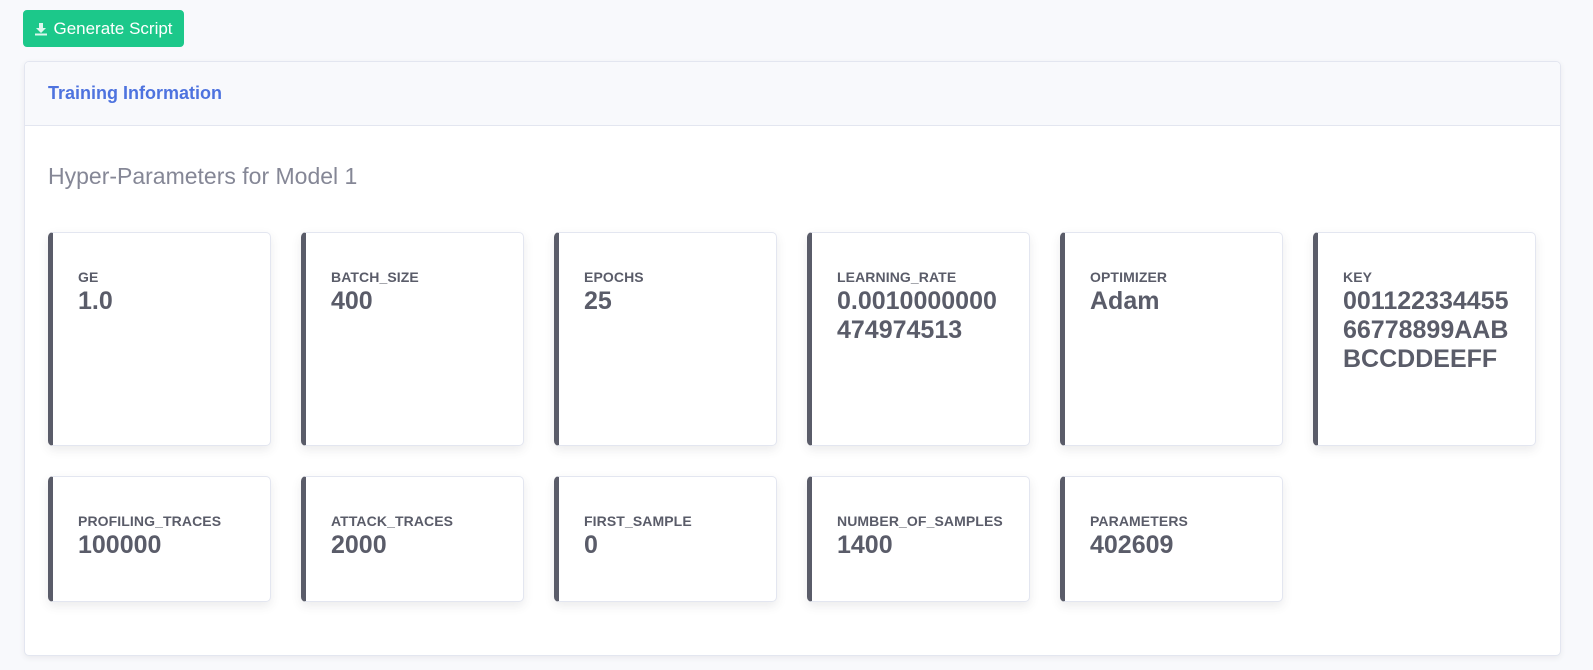 The height and width of the screenshot is (670, 1593). What do you see at coordinates (1132, 545) in the screenshot?
I see `param-value: 402609` at bounding box center [1132, 545].